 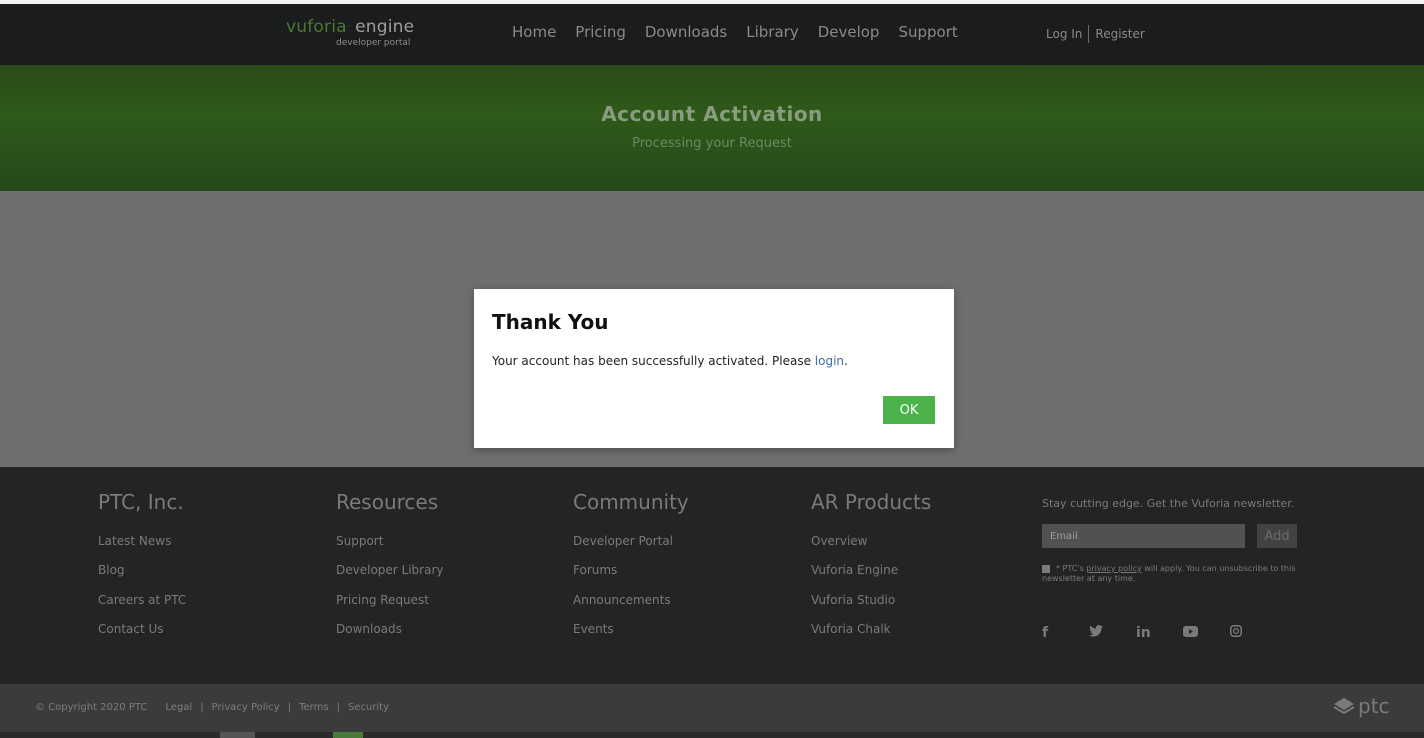 I want to click on linkedin-icon: in, so click(x=1159, y=633).